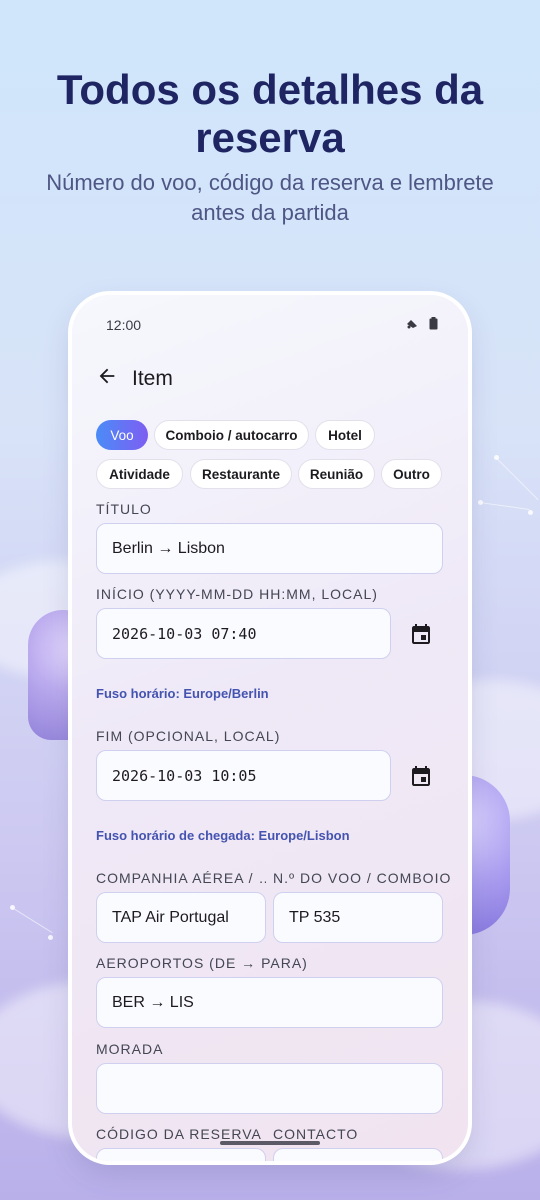  I want to click on title-field: Berlin → Lisbon, so click(269, 548).